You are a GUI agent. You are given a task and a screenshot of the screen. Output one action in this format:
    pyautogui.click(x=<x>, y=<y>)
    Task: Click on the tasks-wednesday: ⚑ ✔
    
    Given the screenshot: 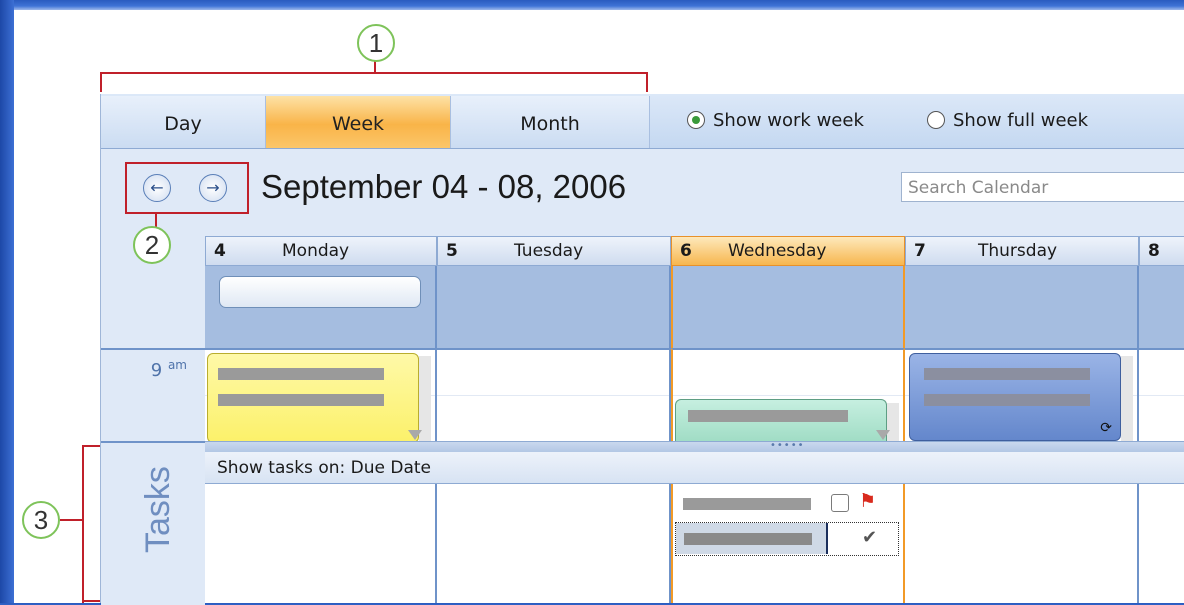 What is the action you would take?
    pyautogui.click(x=788, y=543)
    